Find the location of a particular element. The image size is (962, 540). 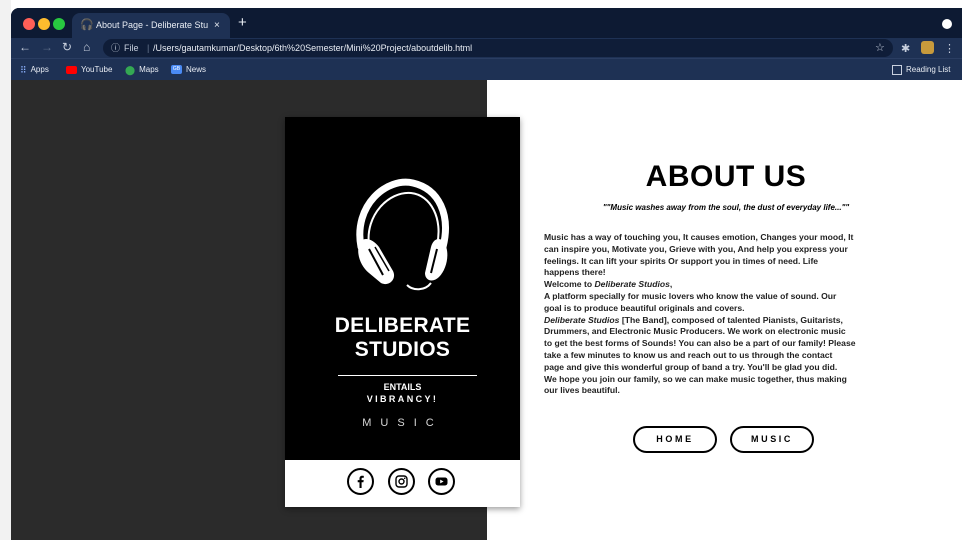

apps-grid-icon: ⠿ is located at coordinates (23, 70).